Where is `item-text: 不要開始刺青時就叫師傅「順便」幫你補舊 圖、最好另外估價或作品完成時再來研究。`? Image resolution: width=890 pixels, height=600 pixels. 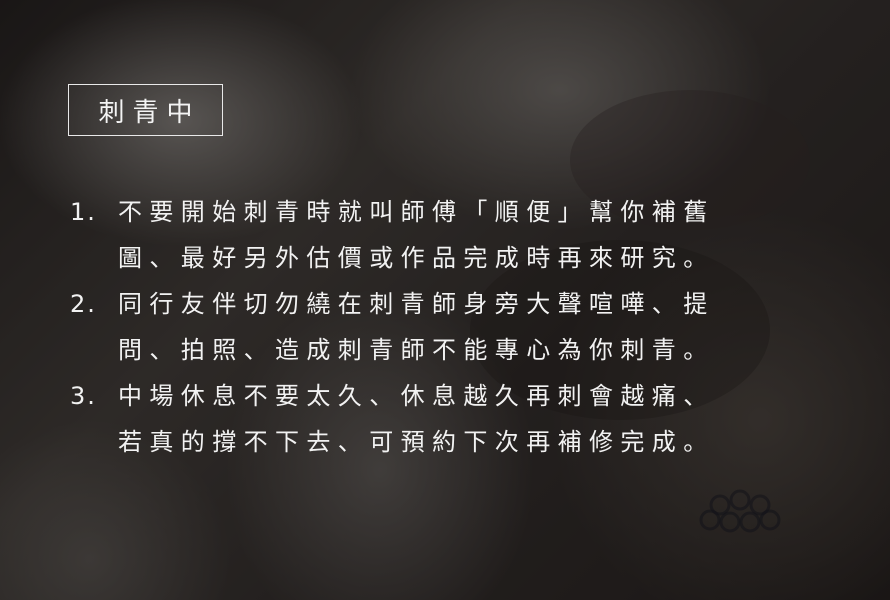
item-text: 不要開始刺青時就叫師傅「順便」幫你補舊 圖、最好另外估價或作品完成時再來研究。 is located at coordinates (494, 235).